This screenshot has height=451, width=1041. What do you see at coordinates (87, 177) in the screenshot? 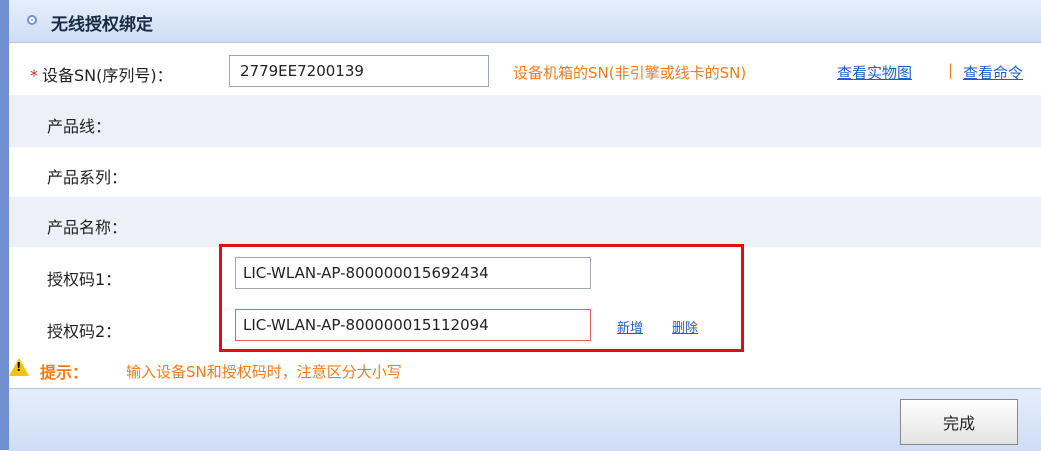
I see `product-series-label: 产品系列：` at bounding box center [87, 177].